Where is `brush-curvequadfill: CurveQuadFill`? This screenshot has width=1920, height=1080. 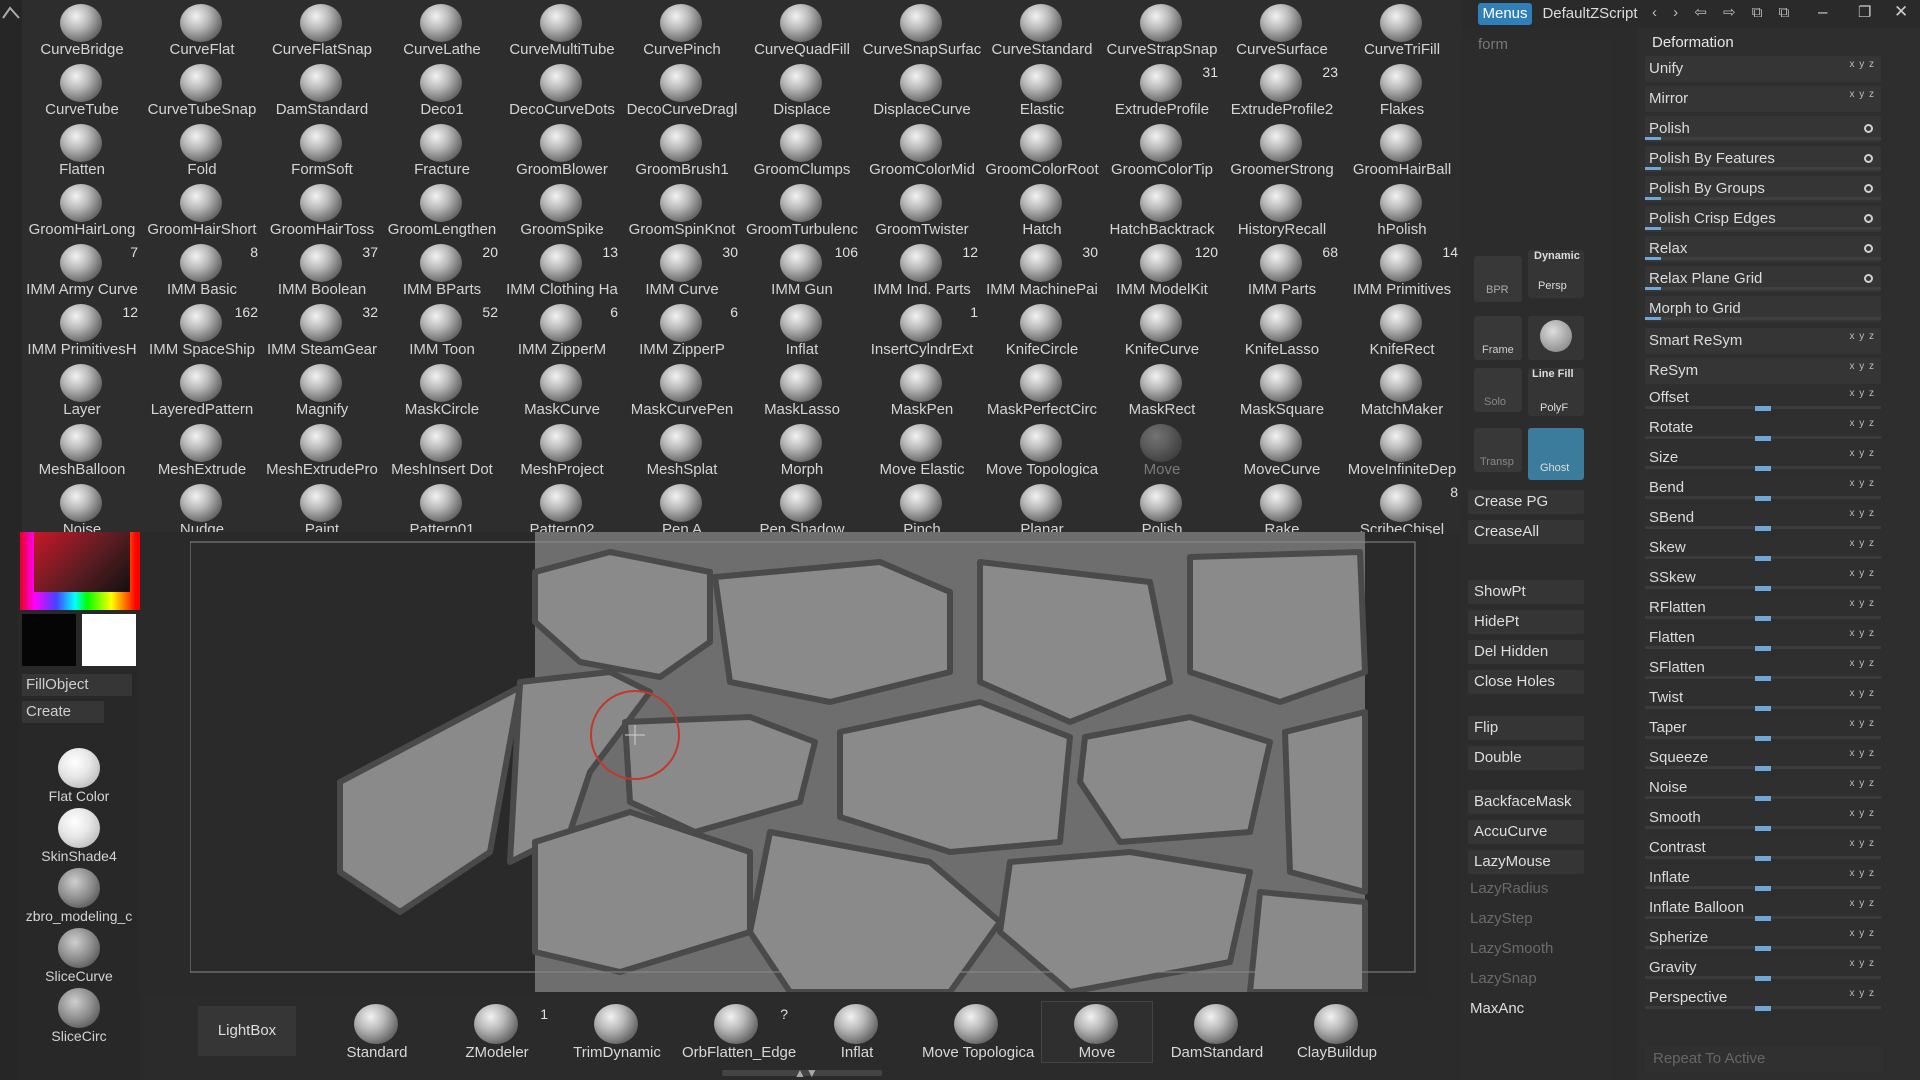
brush-curvequadfill: CurveQuadFill is located at coordinates (802, 30).